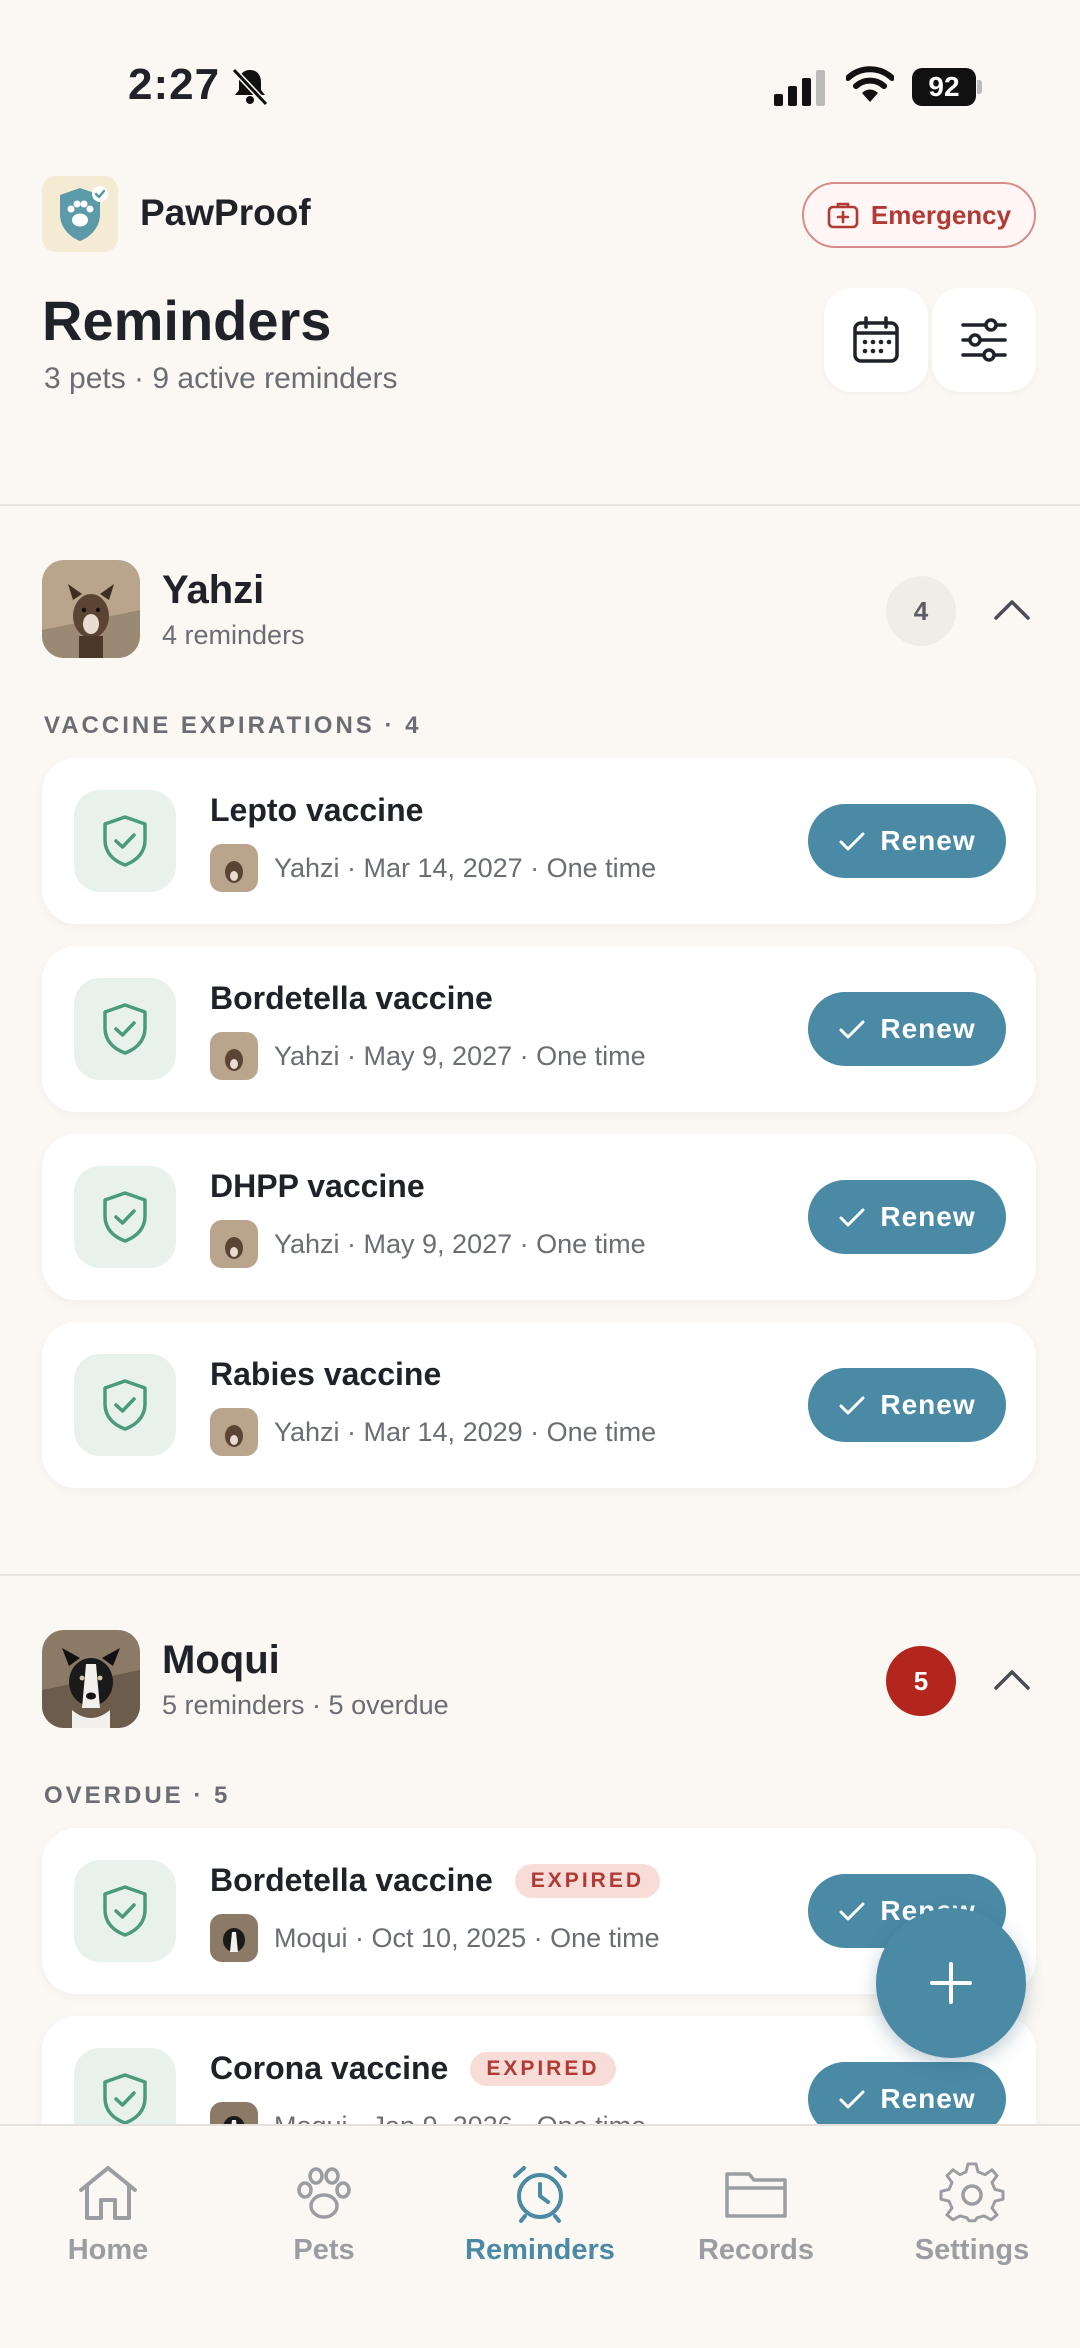 The height and width of the screenshot is (2348, 1080). I want to click on page-title: Reminders, so click(187, 320).